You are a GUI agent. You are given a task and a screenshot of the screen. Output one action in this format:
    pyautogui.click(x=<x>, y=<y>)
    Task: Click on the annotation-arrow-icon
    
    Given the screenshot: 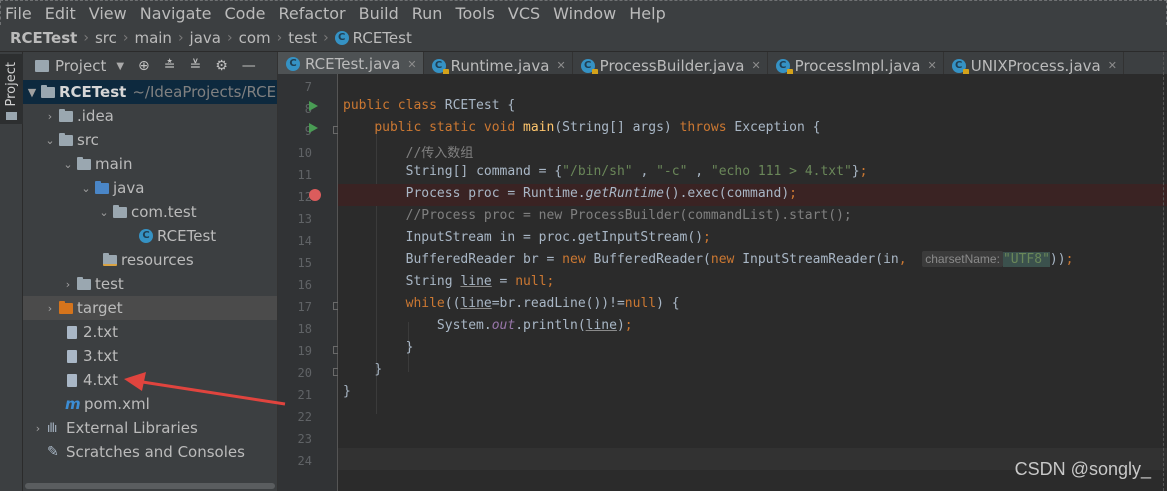 What is the action you would take?
    pyautogui.click(x=205, y=389)
    